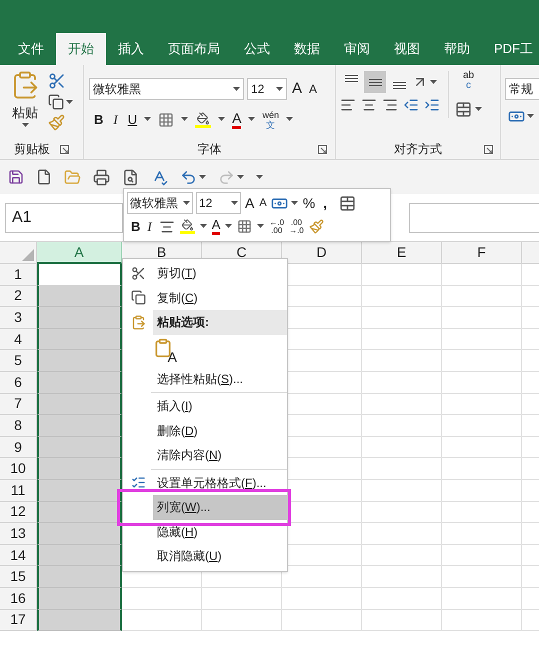 This screenshot has width=539, height=652. Describe the element at coordinates (44, 177) in the screenshot. I see `new-file-icon` at that location.